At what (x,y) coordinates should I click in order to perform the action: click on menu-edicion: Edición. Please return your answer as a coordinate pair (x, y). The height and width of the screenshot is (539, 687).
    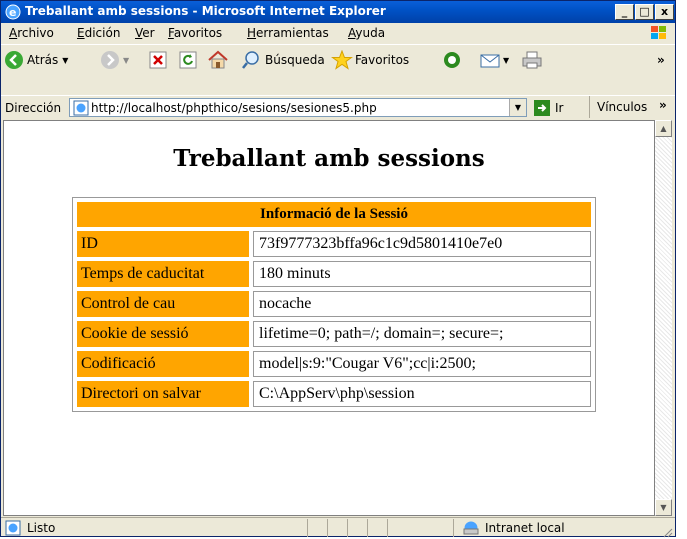
    Looking at the image, I should click on (98, 33).